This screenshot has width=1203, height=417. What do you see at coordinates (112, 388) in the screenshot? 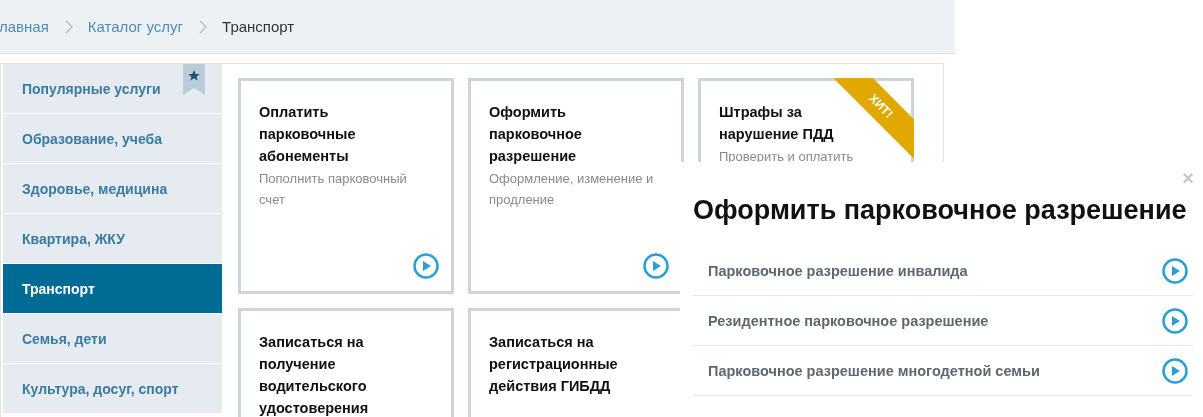
I see `sidebar-item: Культура, досуг, спорт` at bounding box center [112, 388].